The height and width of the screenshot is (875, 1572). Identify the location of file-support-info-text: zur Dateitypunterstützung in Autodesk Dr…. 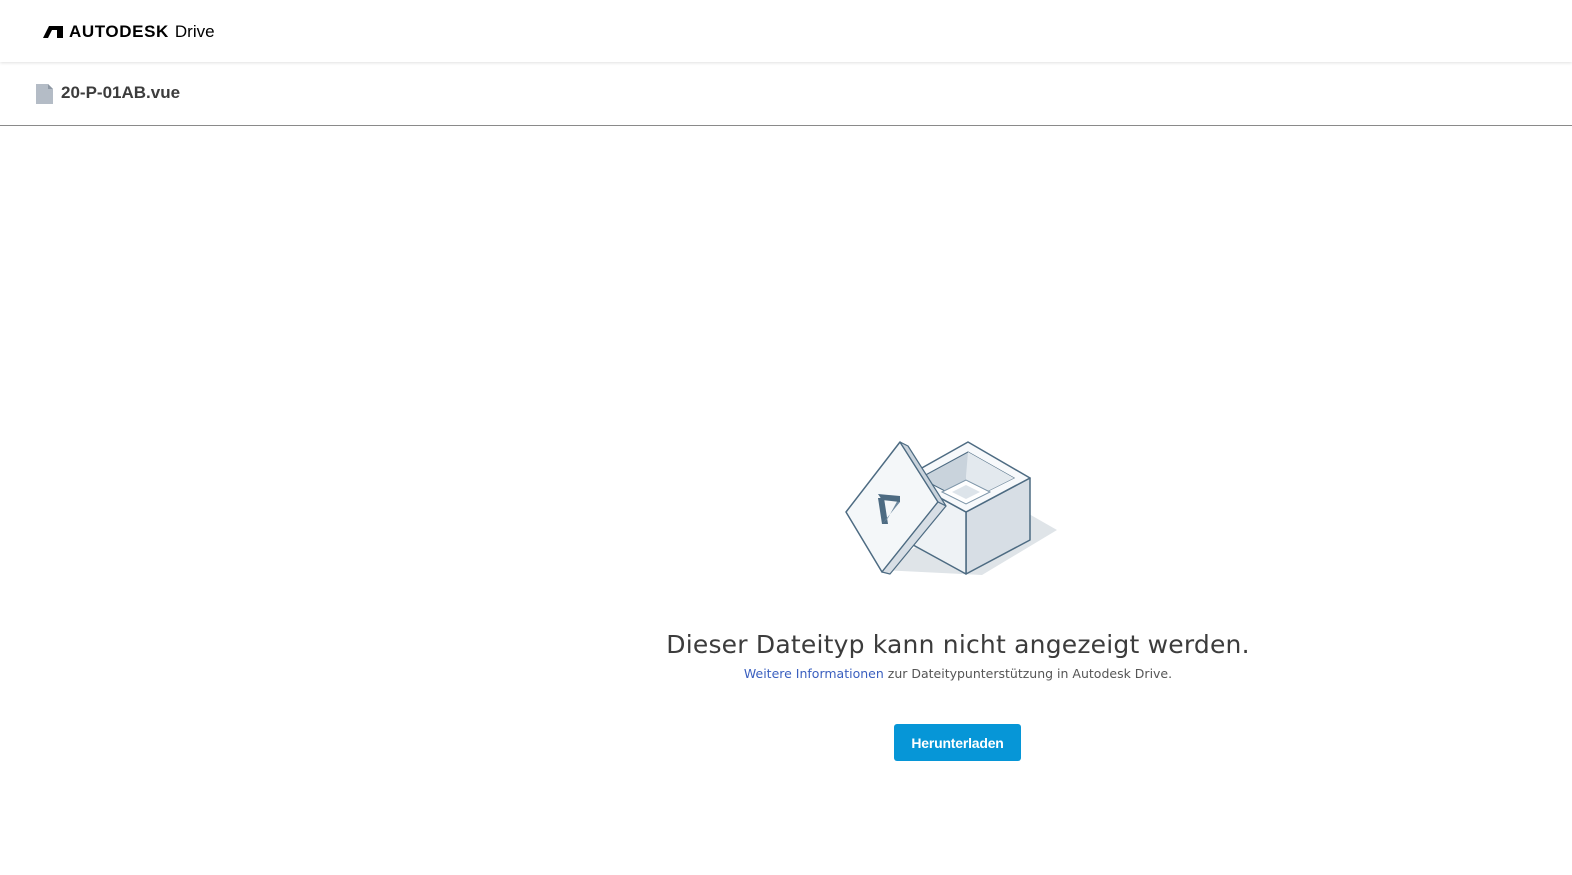
(1028, 673).